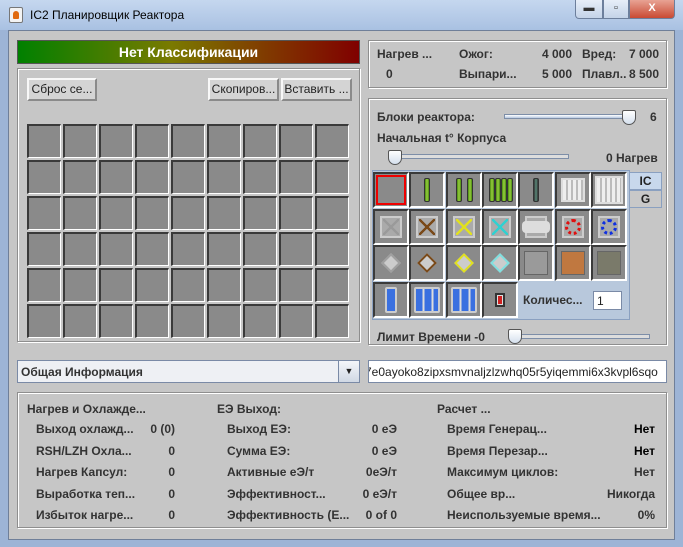  What do you see at coordinates (616, 9) in the screenshot?
I see `maximize-button: ▫` at bounding box center [616, 9].